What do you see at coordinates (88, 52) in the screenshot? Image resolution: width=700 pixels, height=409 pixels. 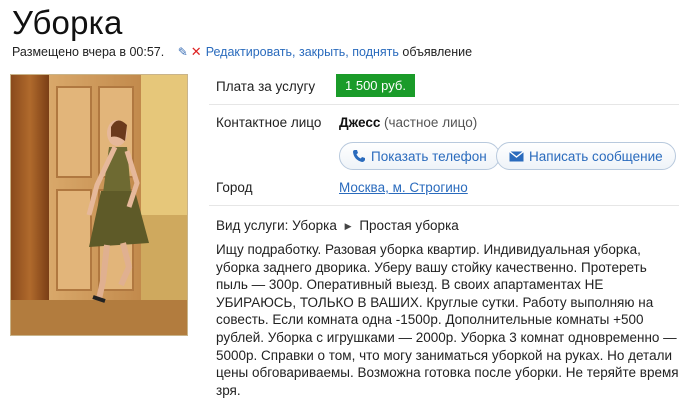 I see `posted-time: Размещено вчера в 00:57.` at bounding box center [88, 52].